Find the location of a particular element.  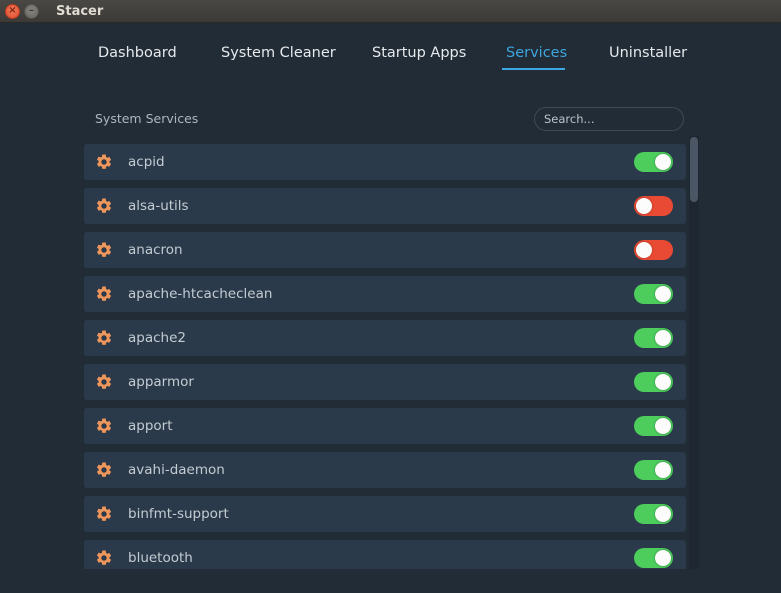

service-row: alsa-utils is located at coordinates (385, 206).